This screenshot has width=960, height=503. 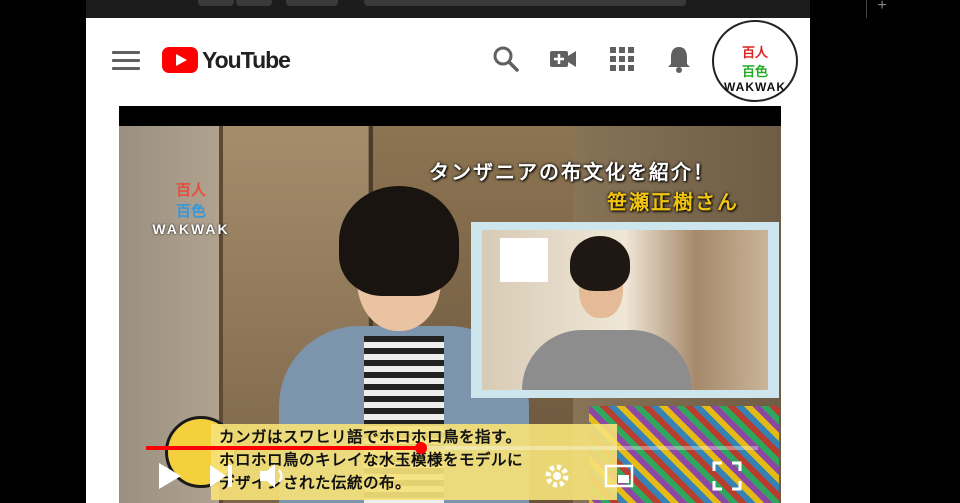 I want to click on avatar: 百人 百色 WAKWAK, so click(x=755, y=61).